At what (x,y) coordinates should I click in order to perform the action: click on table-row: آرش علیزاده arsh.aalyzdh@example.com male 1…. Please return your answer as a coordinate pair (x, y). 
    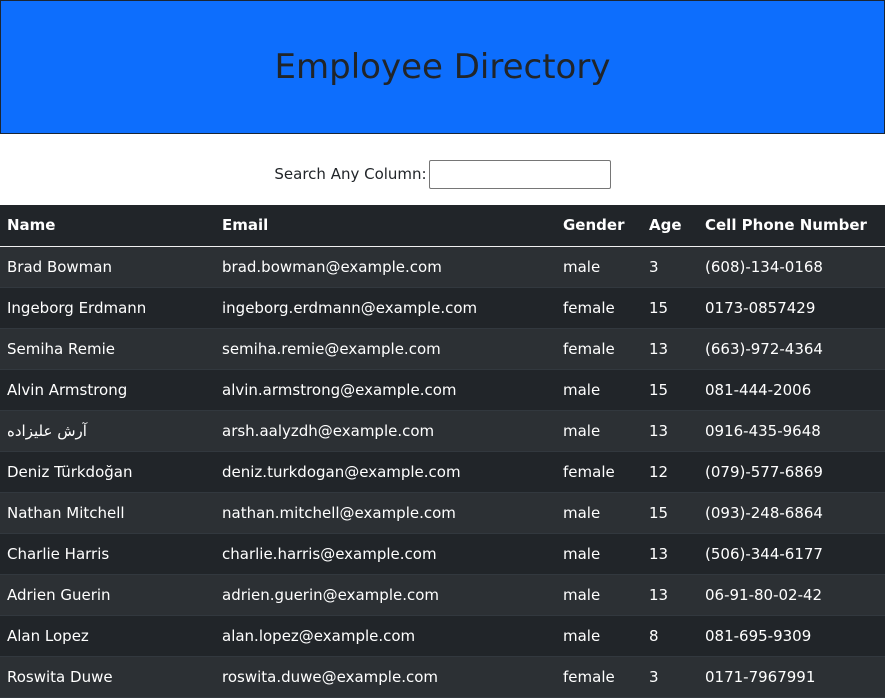
    Looking at the image, I should click on (442, 430).